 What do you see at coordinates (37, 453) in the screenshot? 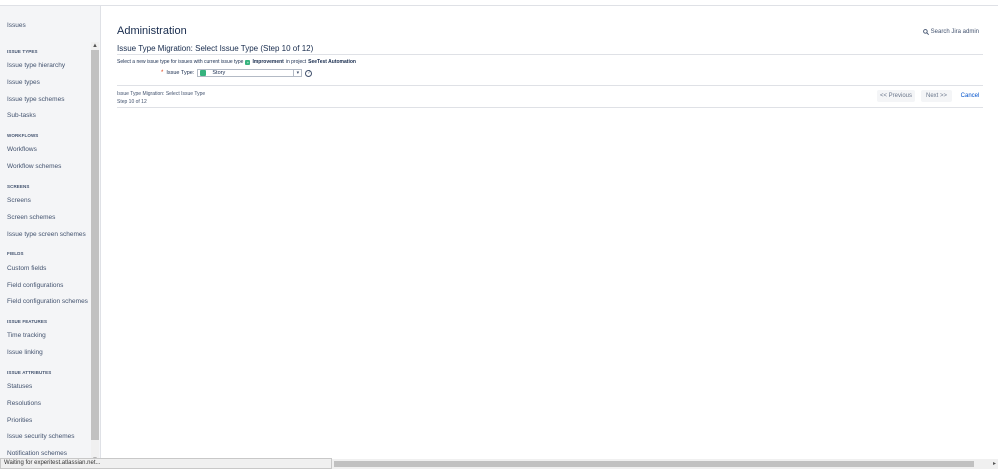
I see `sidebar-item-notification-schemes: Notification schemes` at bounding box center [37, 453].